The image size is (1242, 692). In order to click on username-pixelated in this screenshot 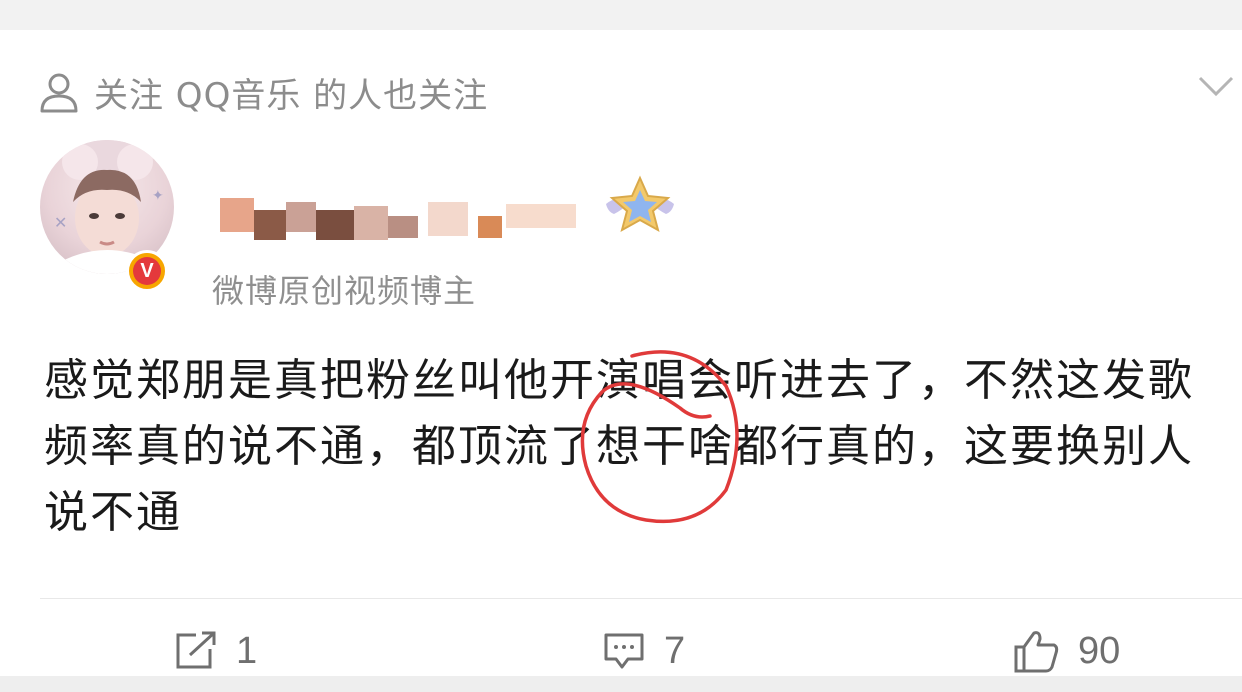, I will do `click(398, 216)`.